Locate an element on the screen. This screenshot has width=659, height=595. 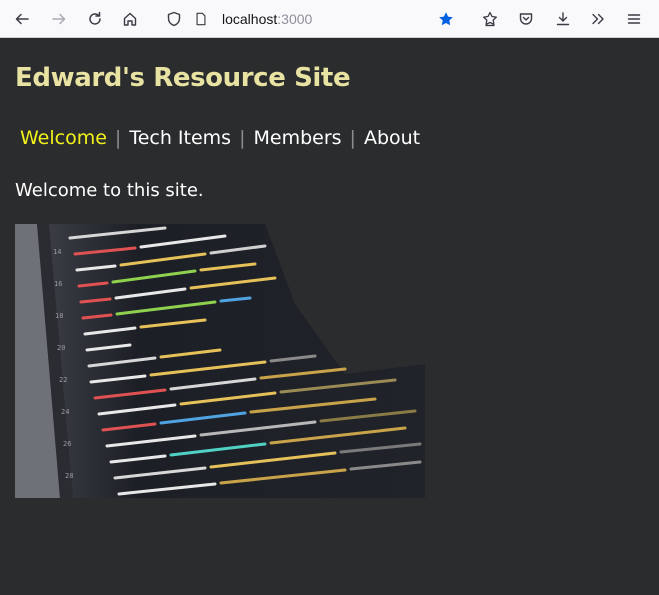
url-host: localhost is located at coordinates (250, 19).